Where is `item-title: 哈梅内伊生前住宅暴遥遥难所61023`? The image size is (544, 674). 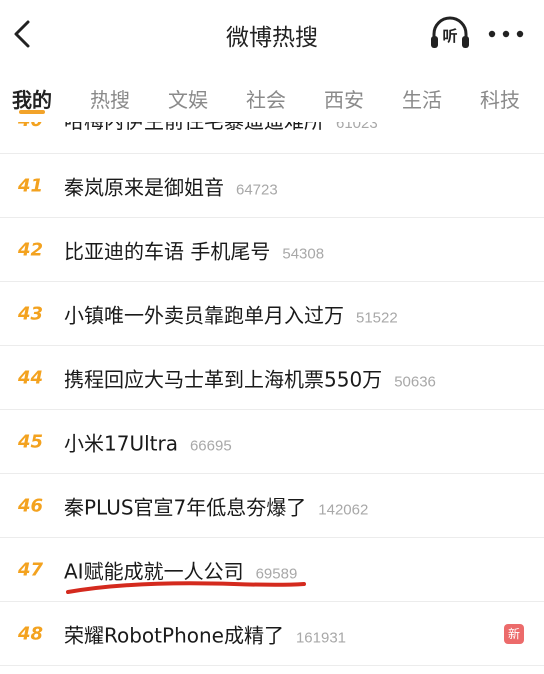 item-title: 哈梅内伊生前住宅暴遥遥难所61023 is located at coordinates (221, 128).